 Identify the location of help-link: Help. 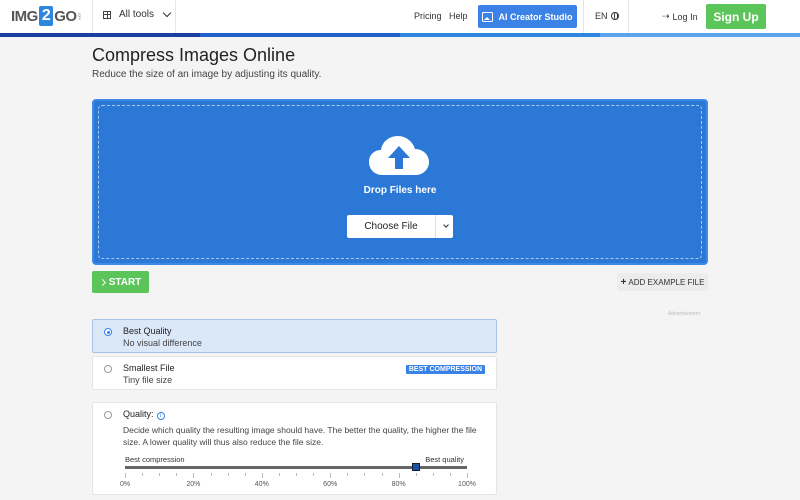
(458, 16).